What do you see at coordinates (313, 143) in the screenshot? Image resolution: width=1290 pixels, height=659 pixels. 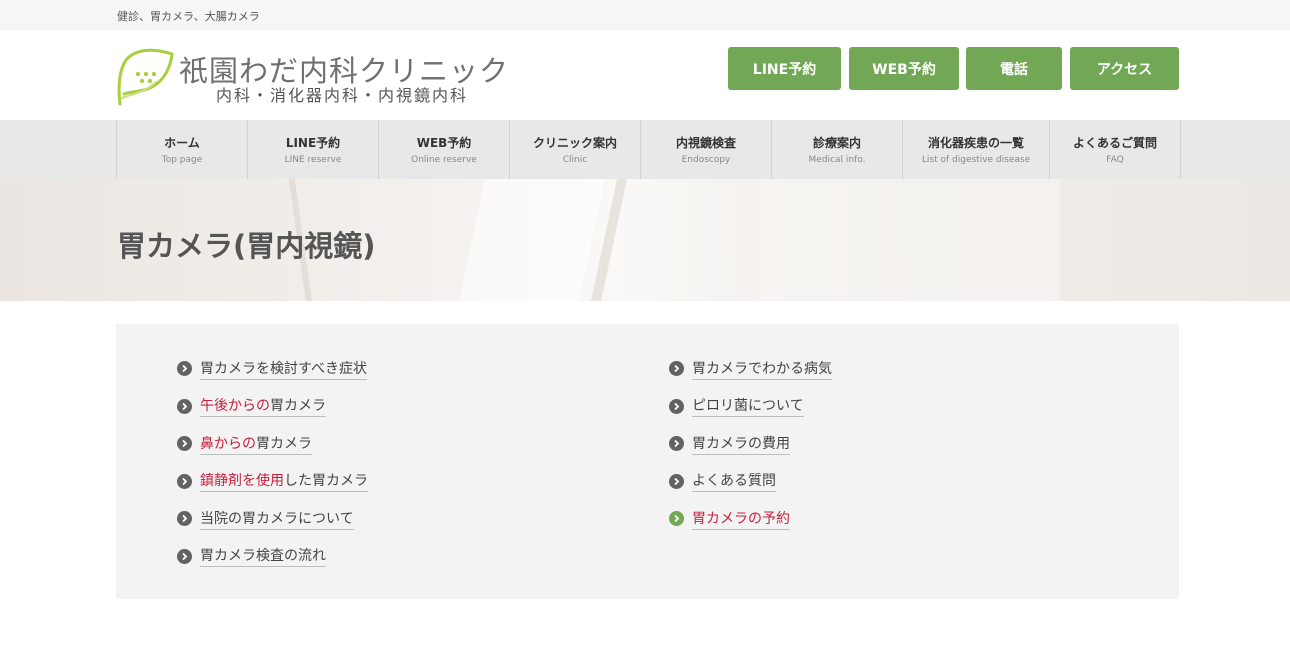 I see `nav-label: LINE予約` at bounding box center [313, 143].